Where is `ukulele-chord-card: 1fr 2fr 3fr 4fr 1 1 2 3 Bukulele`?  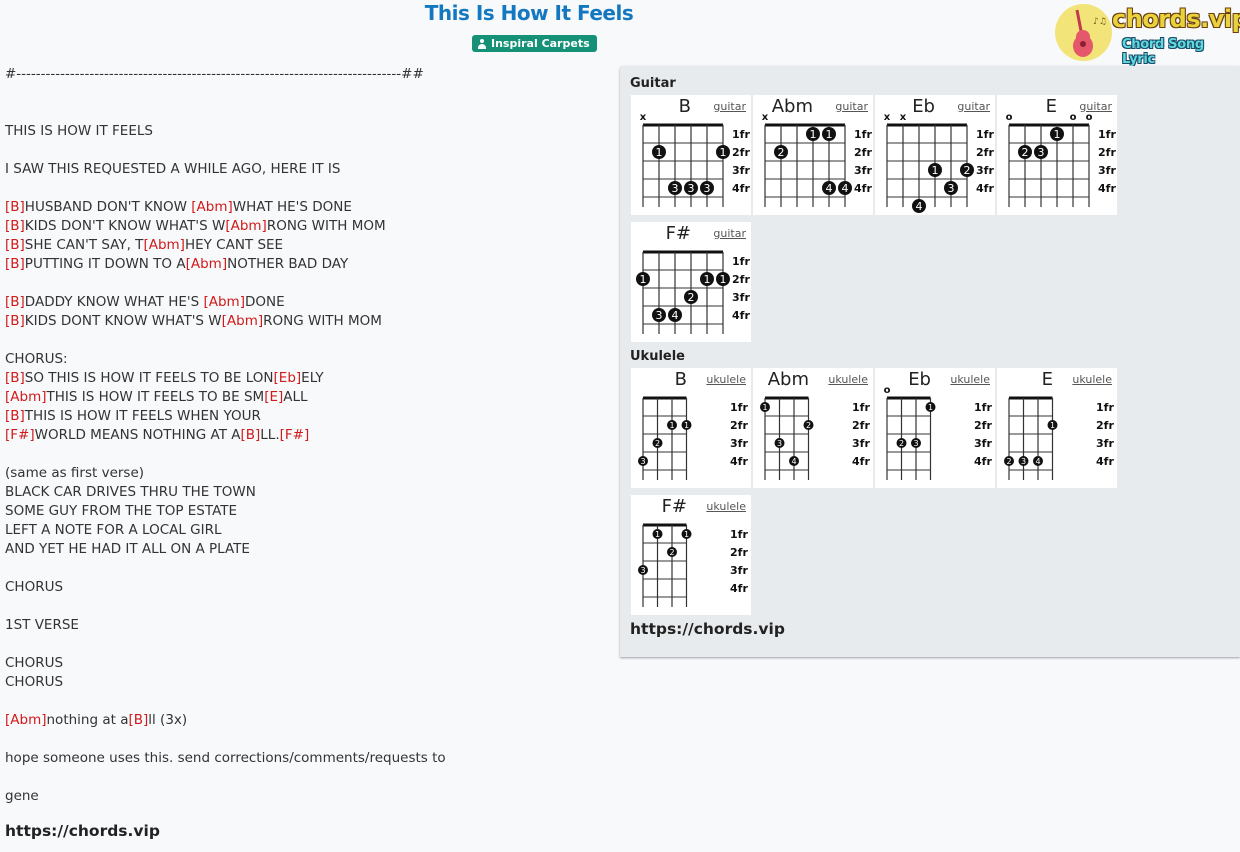
ukulele-chord-card: 1fr 2fr 3fr 4fr 1 1 2 3 Bukulele is located at coordinates (691, 428).